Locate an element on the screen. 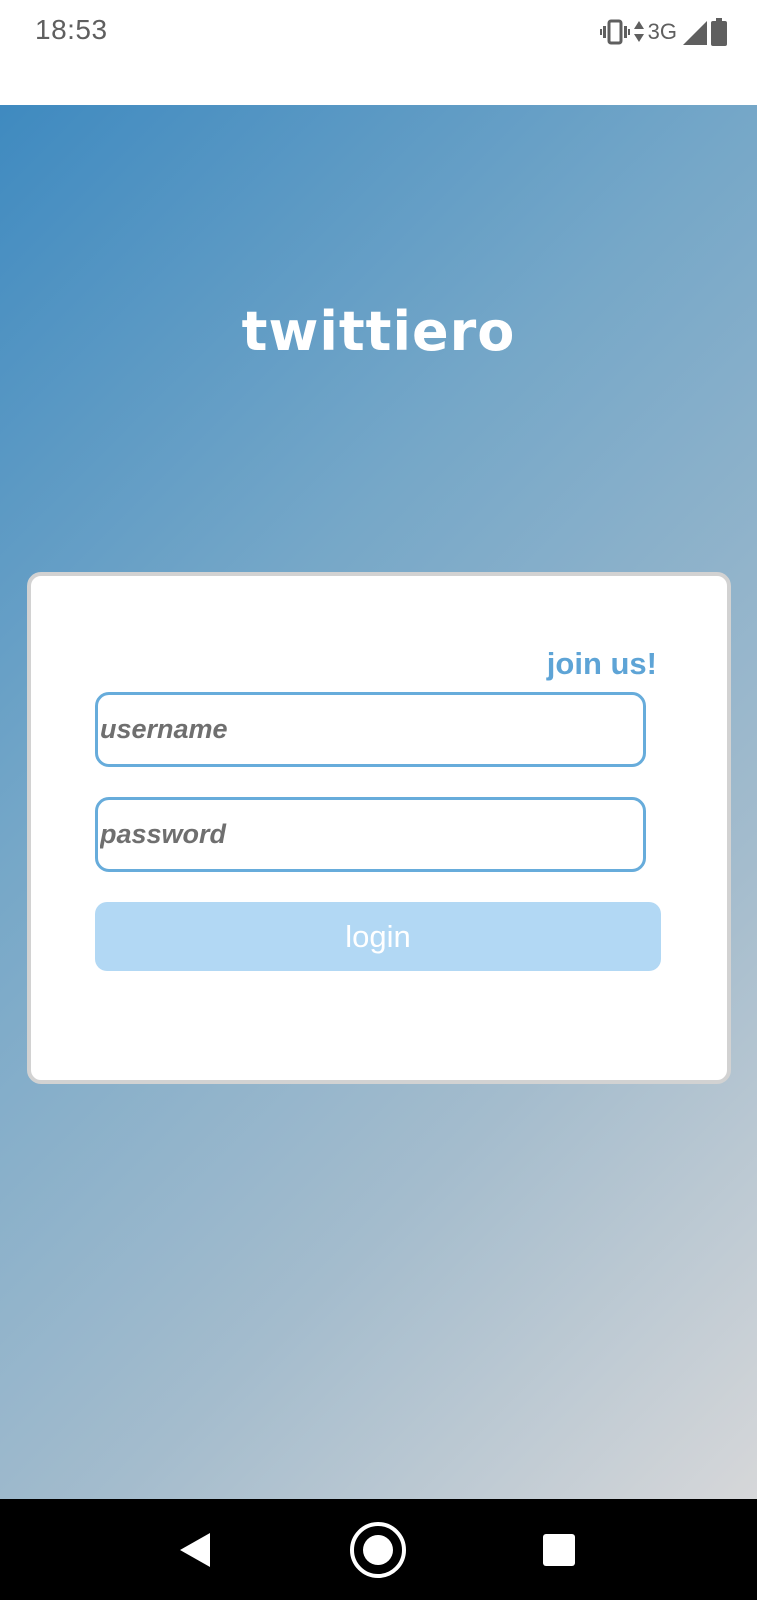 This screenshot has width=757, height=1600. status-icons: 3G is located at coordinates (663, 32).